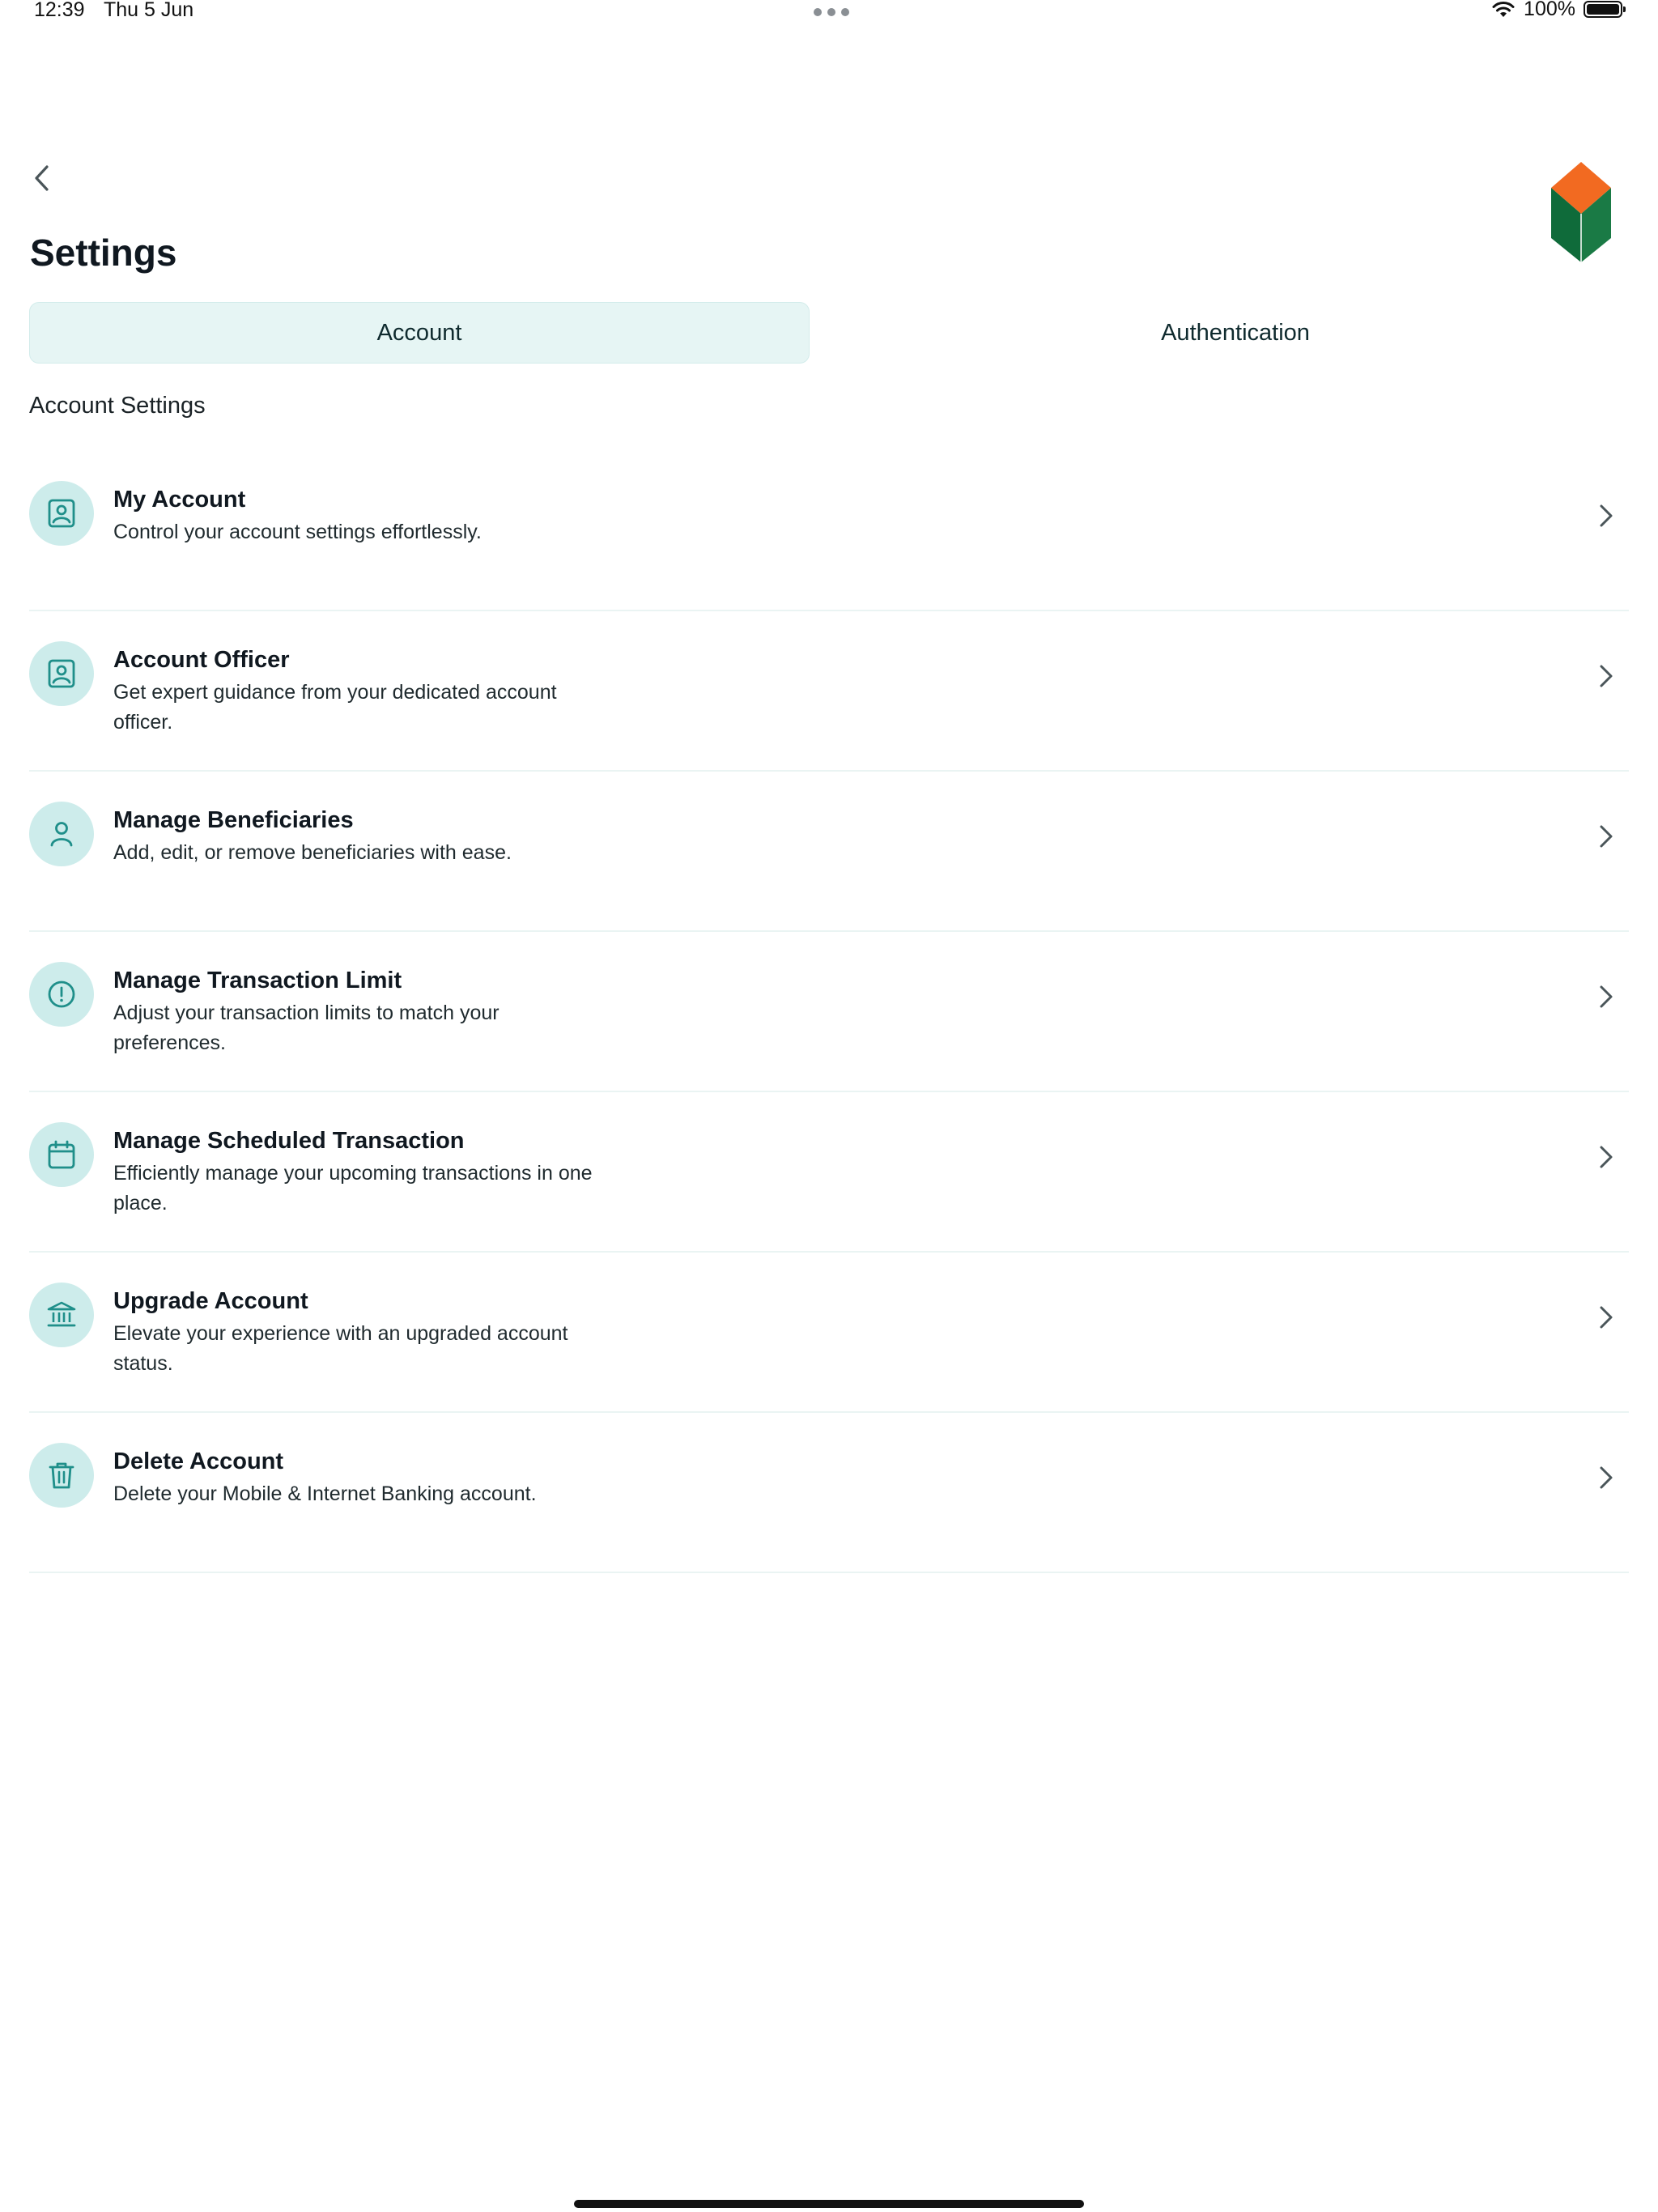 The height and width of the screenshot is (2212, 1658). Describe the element at coordinates (829, 333) in the screenshot. I see `tab-bar: Account Authentication` at that location.